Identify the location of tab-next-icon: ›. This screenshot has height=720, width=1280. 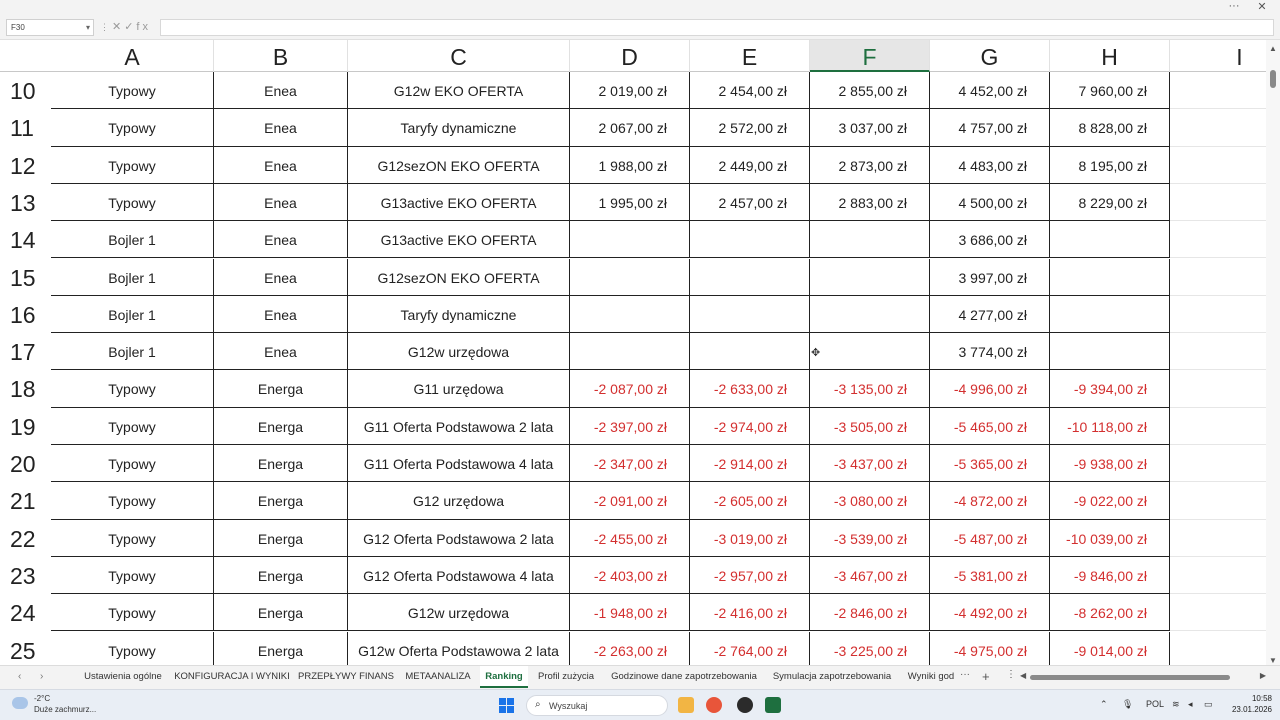
(41, 676).